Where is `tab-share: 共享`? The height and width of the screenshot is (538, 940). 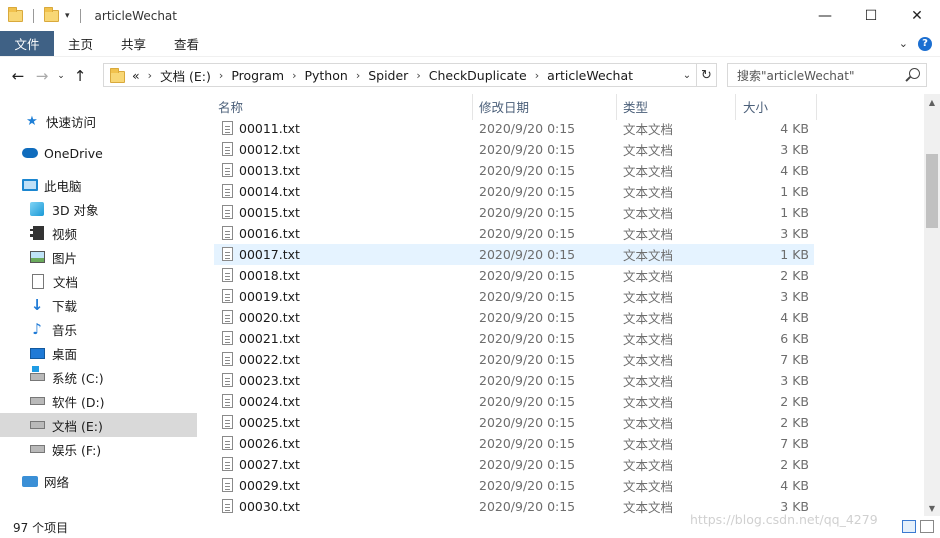
tab-share: 共享 is located at coordinates (133, 43).